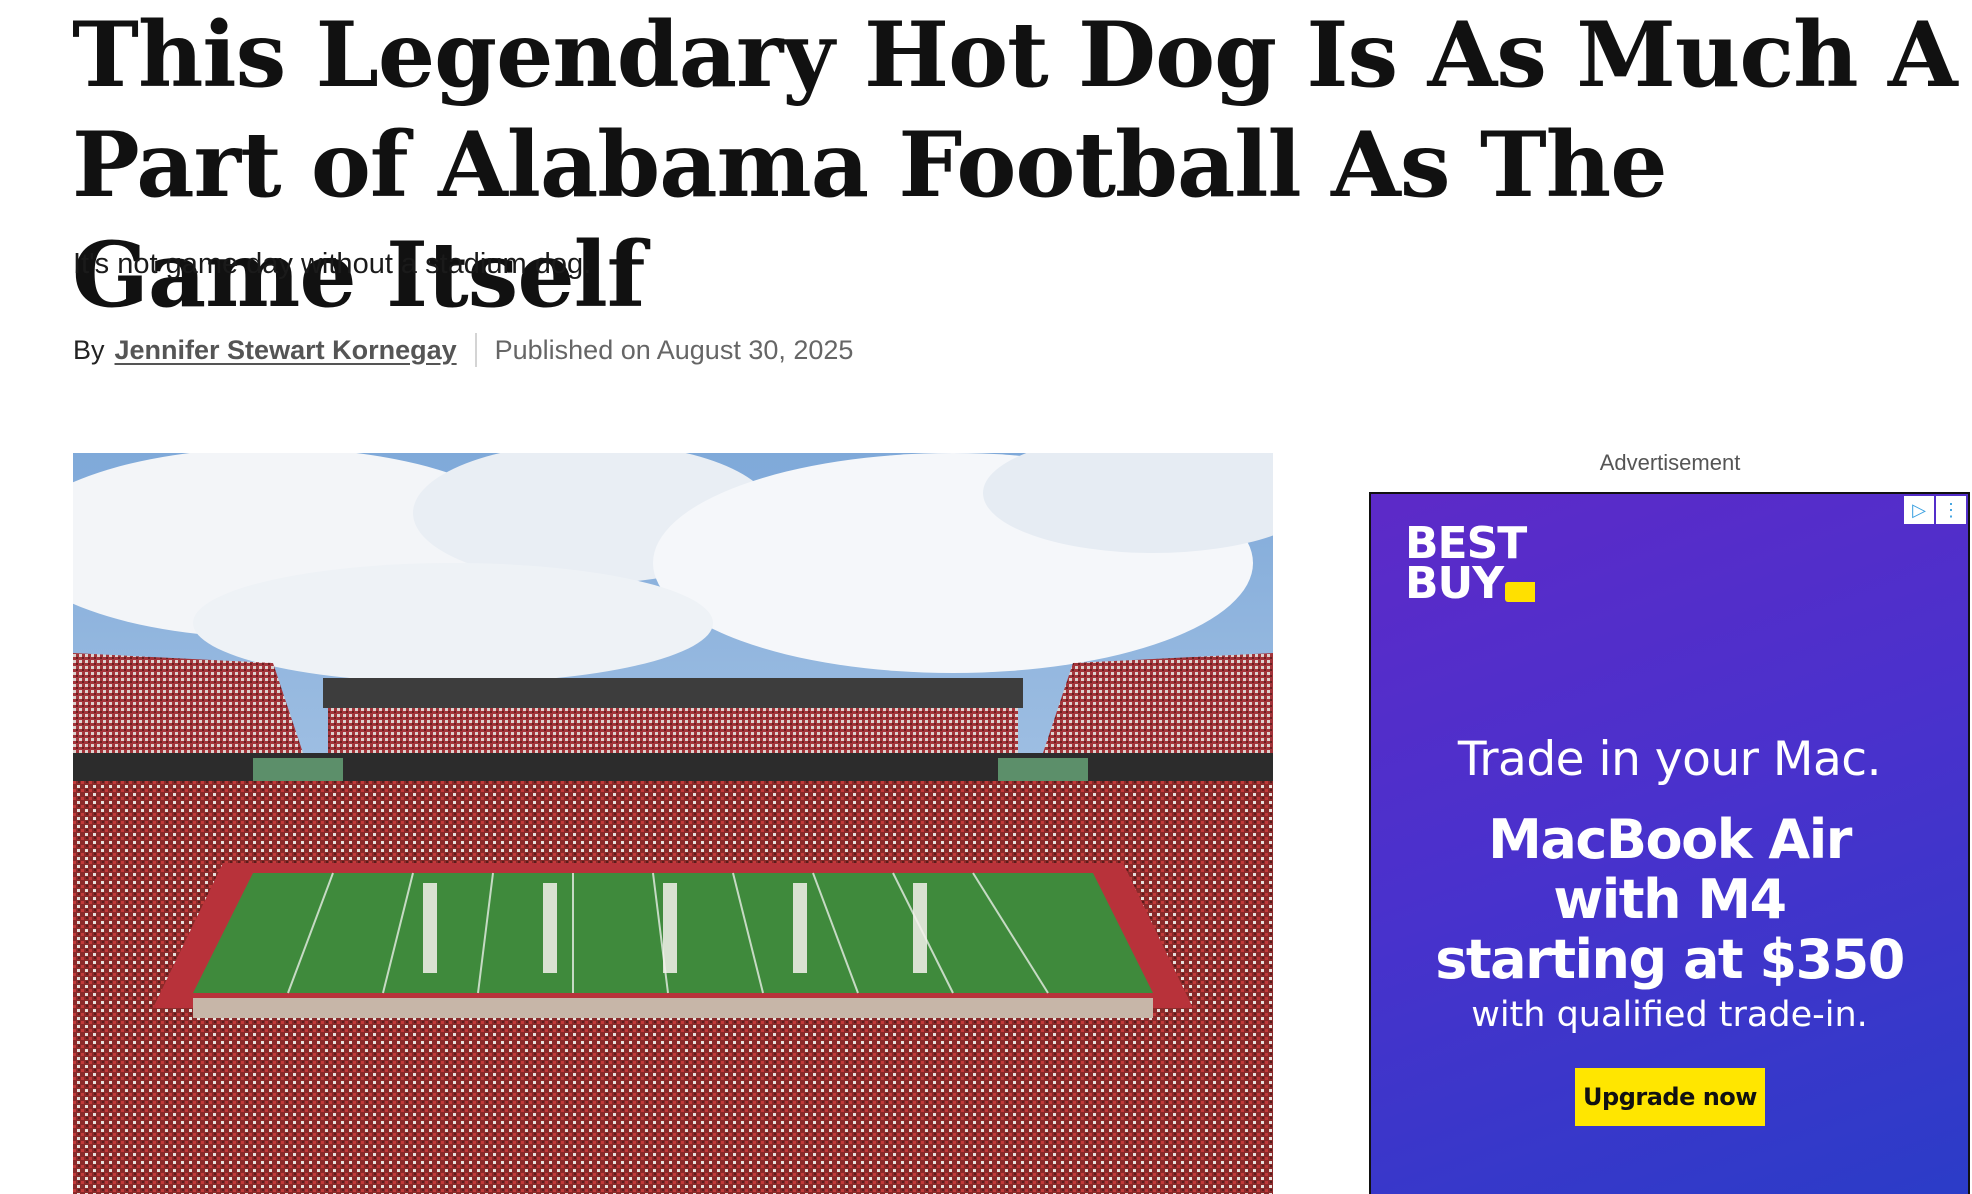  I want to click on best-buy-logo: BEST BUY, so click(1470, 564).